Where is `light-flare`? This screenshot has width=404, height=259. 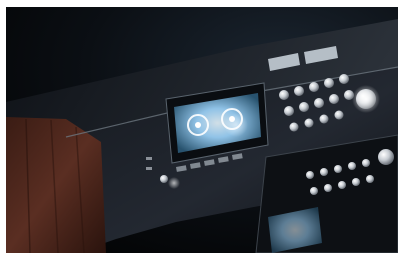 light-flare is located at coordinates (366, 99).